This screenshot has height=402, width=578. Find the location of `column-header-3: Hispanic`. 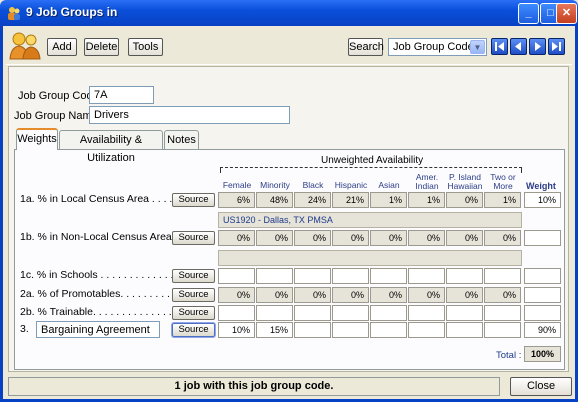

column-header-3: Hispanic is located at coordinates (351, 185).